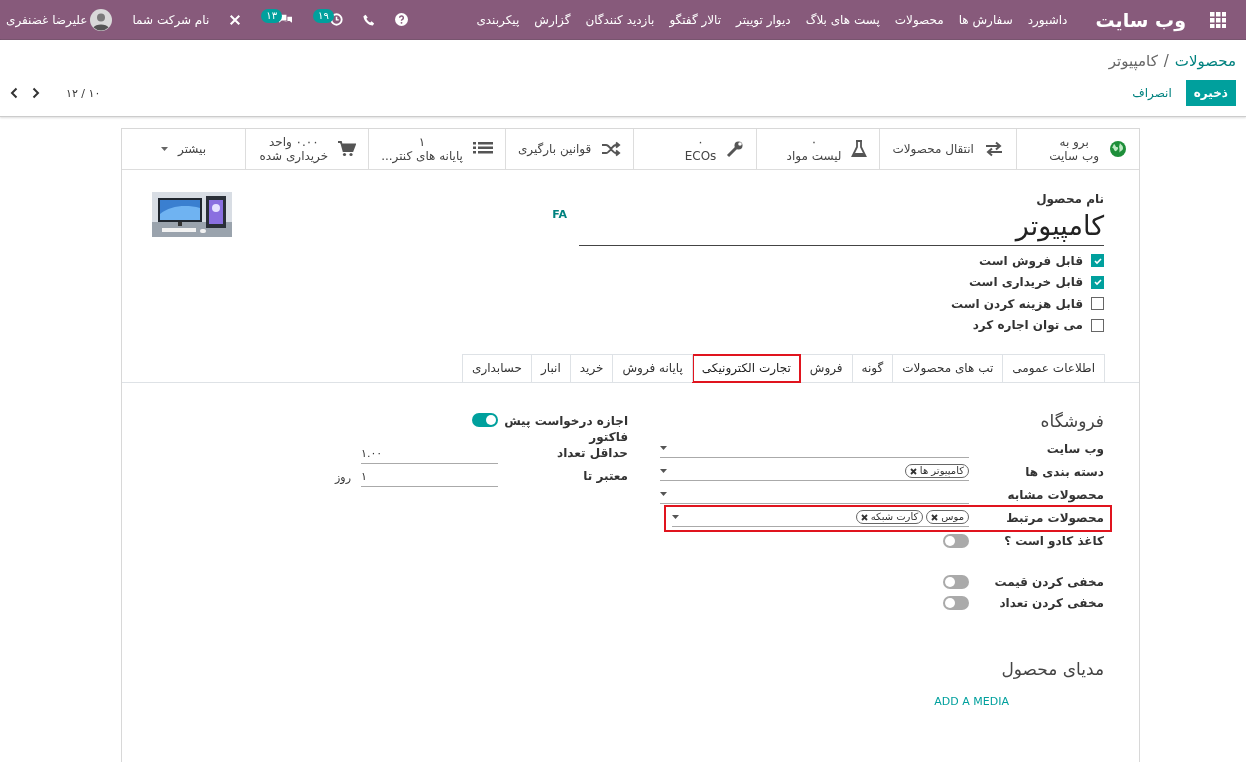 Image resolution: width=1246 pixels, height=762 pixels. I want to click on count-badge: ۱۹, so click(323, 15).